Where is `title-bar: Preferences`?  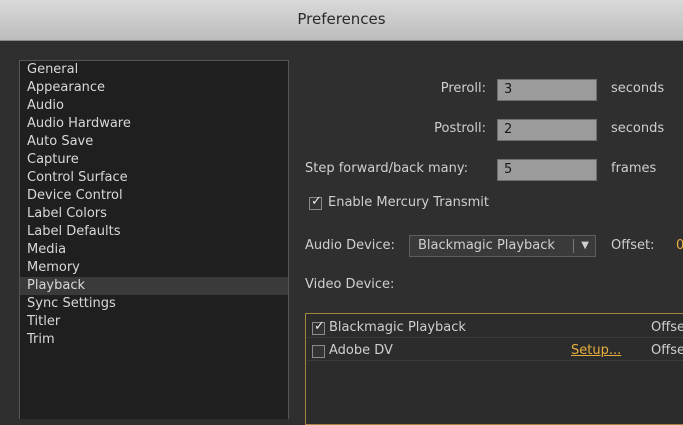 title-bar: Preferences is located at coordinates (341, 20).